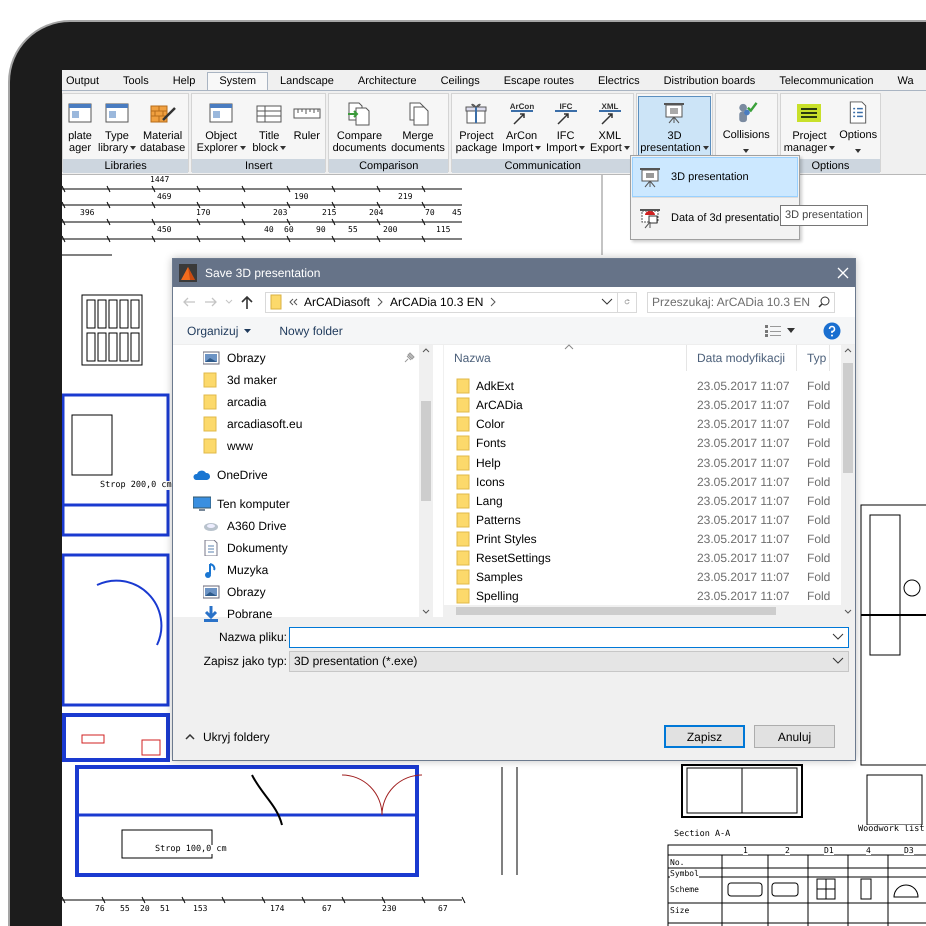 The image size is (926, 926). What do you see at coordinates (191, 849) in the screenshot?
I see `drawing-note: Strop 100,0 cm` at bounding box center [191, 849].